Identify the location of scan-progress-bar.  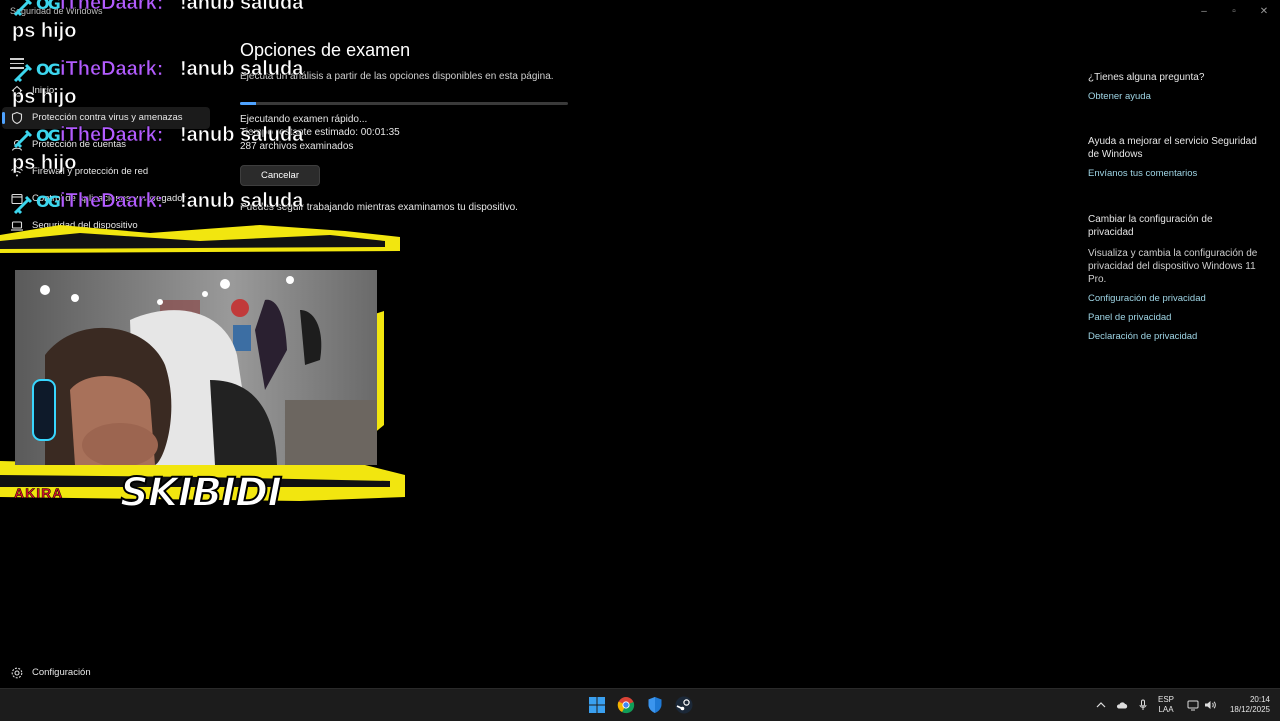
(404, 103).